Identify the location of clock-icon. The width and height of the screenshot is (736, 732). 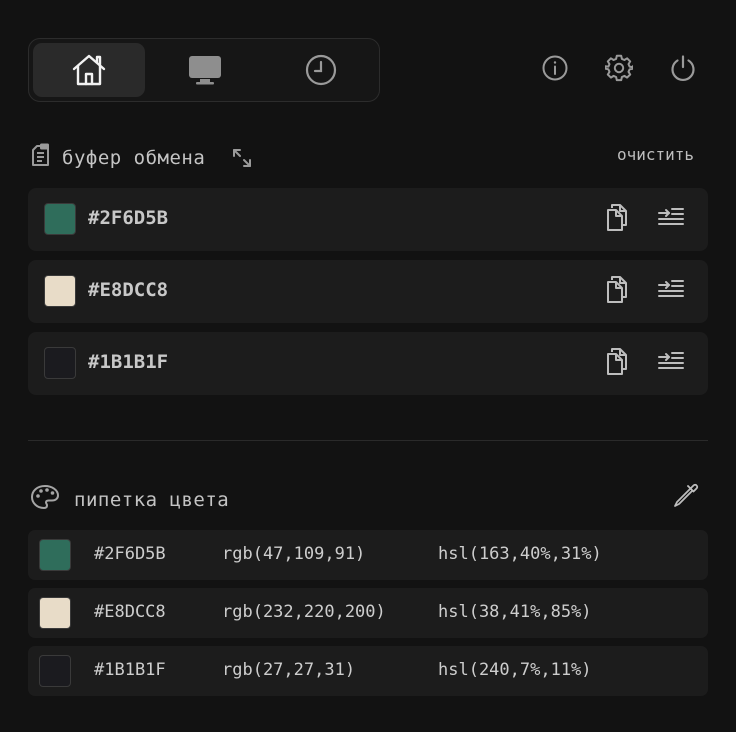
(321, 70).